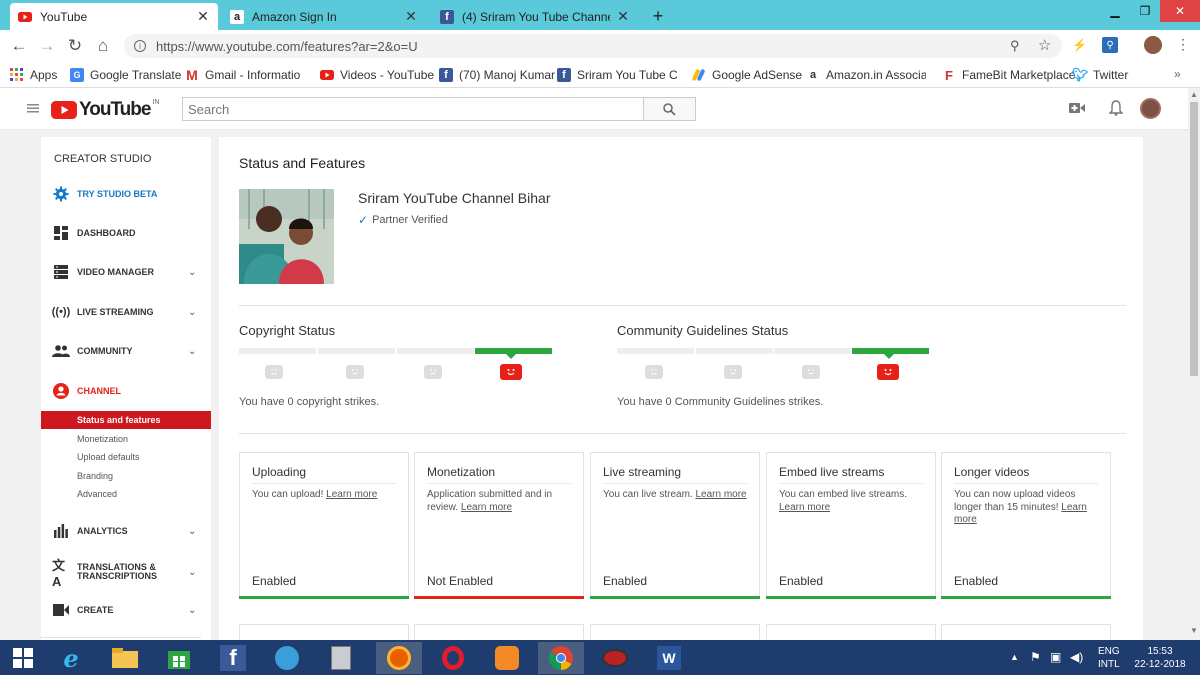 The width and height of the screenshot is (1200, 675). Describe the element at coordinates (125, 75) in the screenshot. I see `bookmark-google-translate: G Google Translate` at that location.